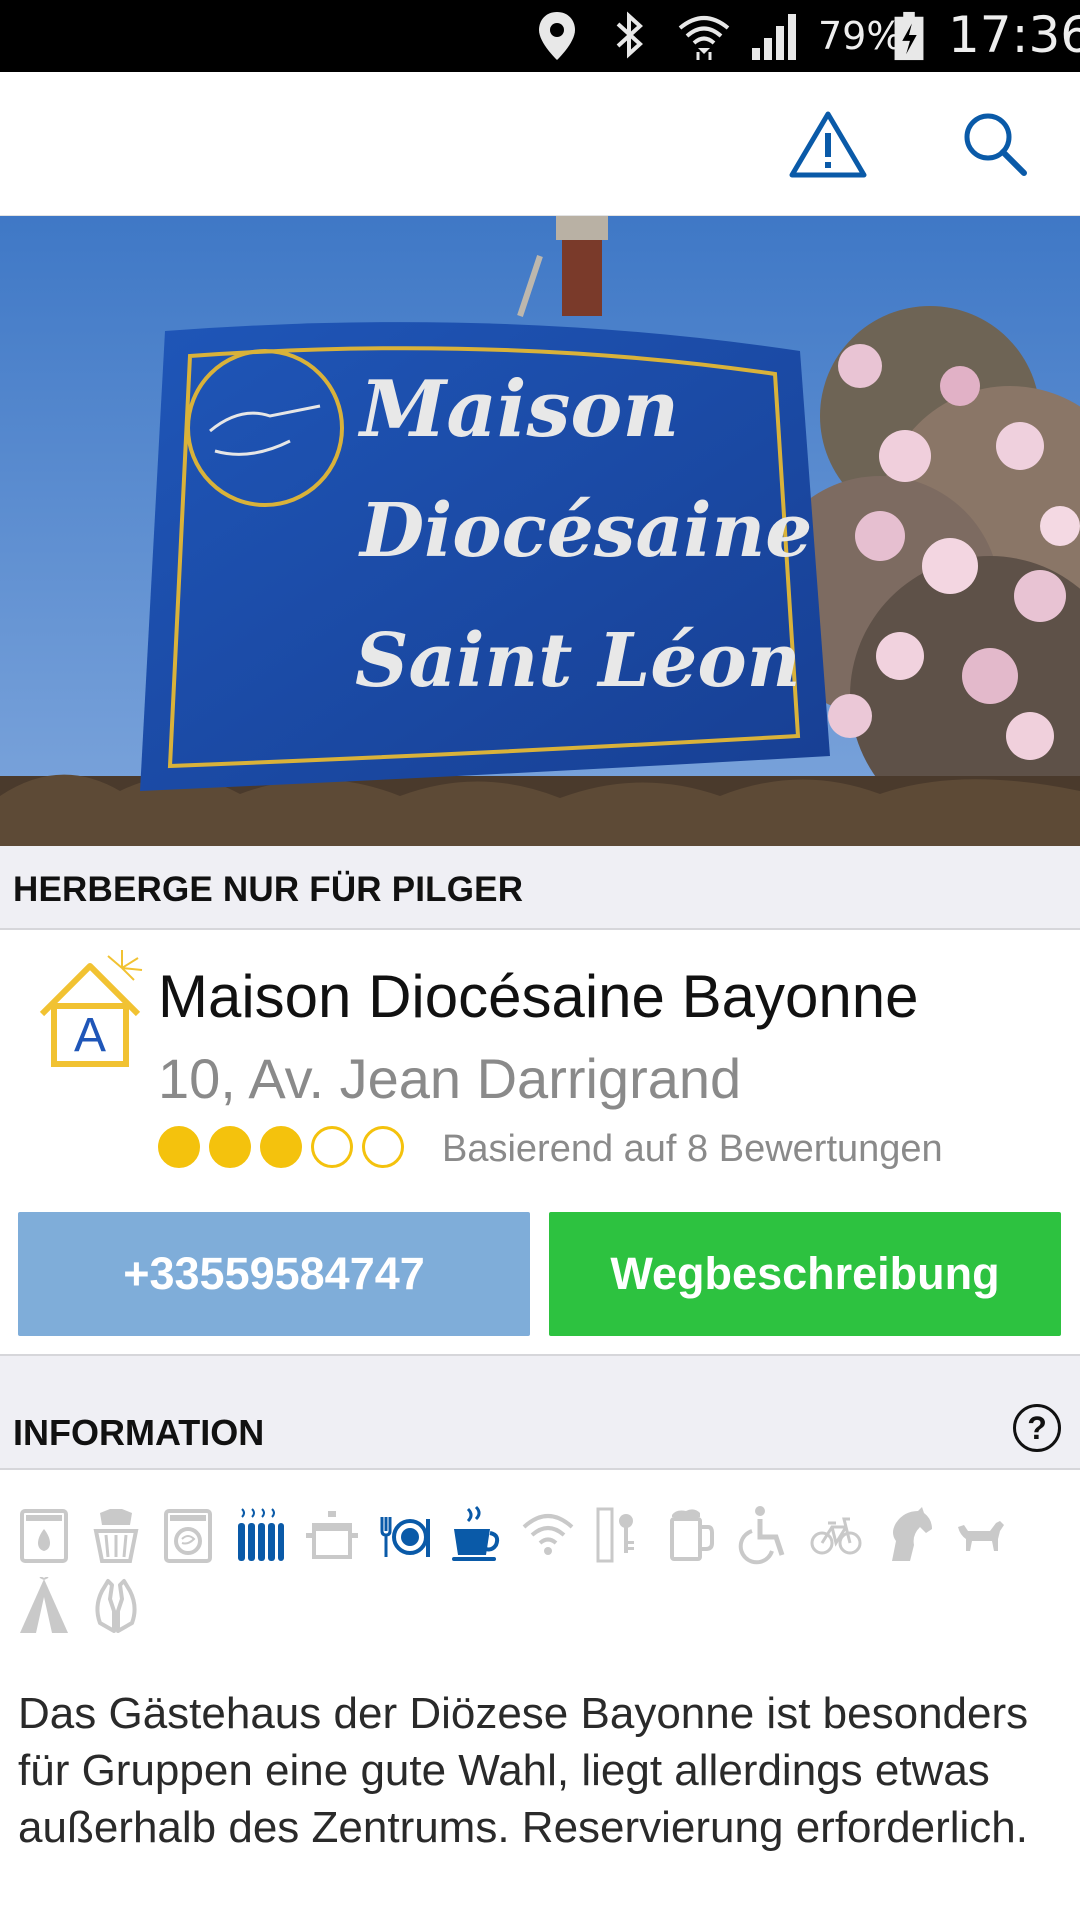 The image size is (1080, 1920). I want to click on location-icon, so click(557, 36).